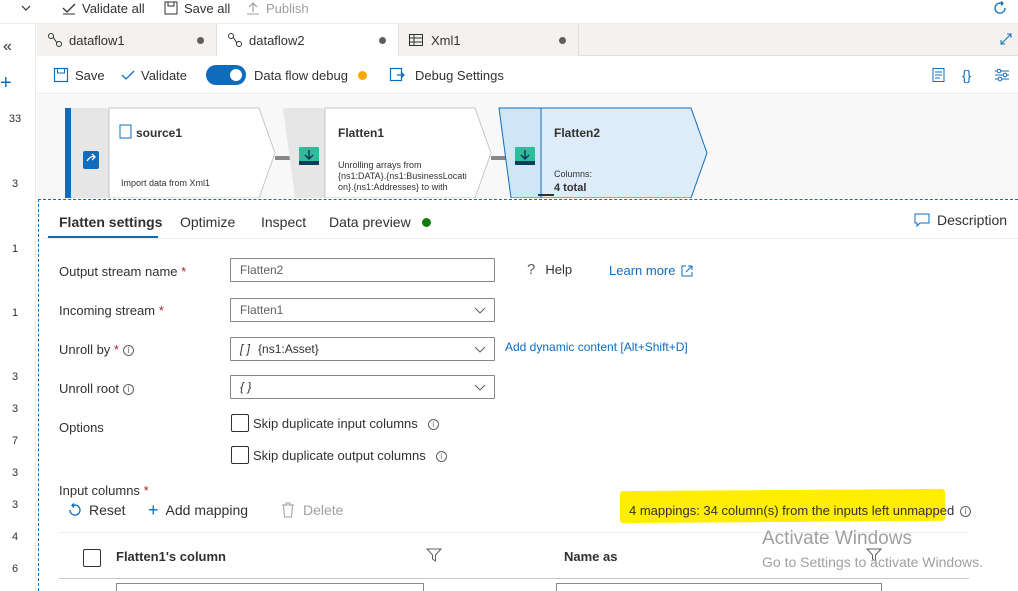 This screenshot has width=1018, height=591. What do you see at coordinates (6, 83) in the screenshot?
I see `add-resource-icon: +` at bounding box center [6, 83].